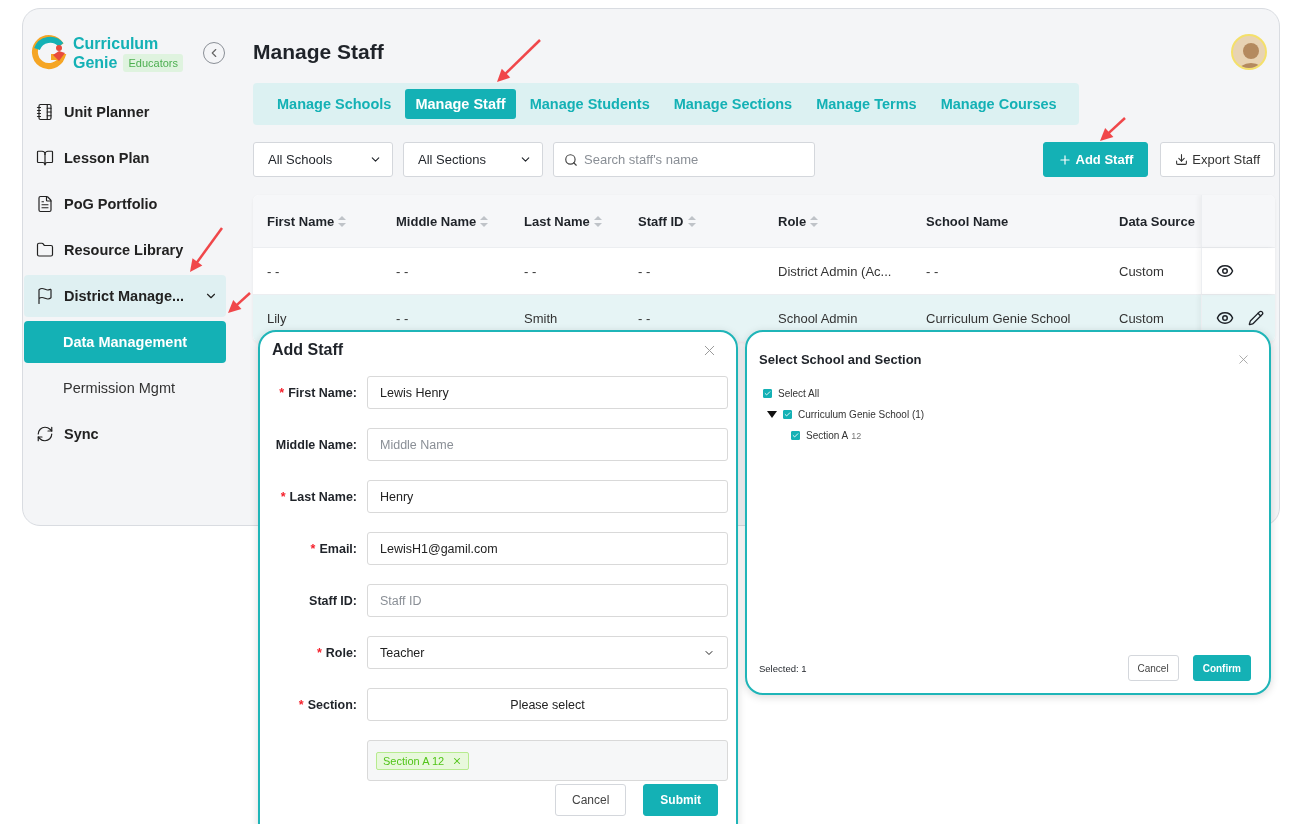  I want to click on field-label: Email:, so click(338, 548).